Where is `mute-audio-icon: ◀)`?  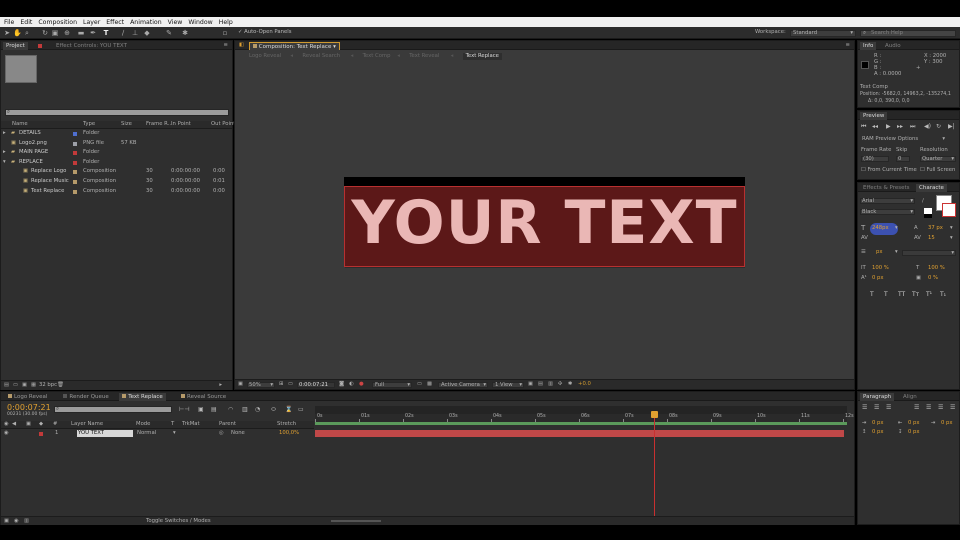
mute-audio-icon: ◀) is located at coordinates (927, 126).